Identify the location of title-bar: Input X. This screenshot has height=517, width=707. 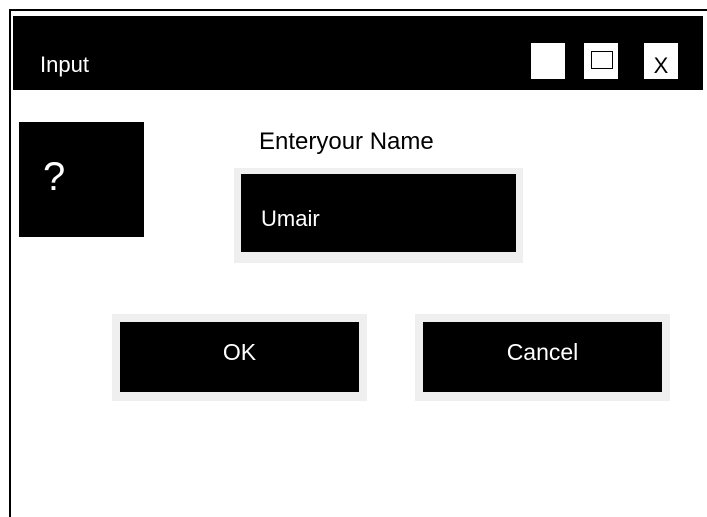
(358, 53).